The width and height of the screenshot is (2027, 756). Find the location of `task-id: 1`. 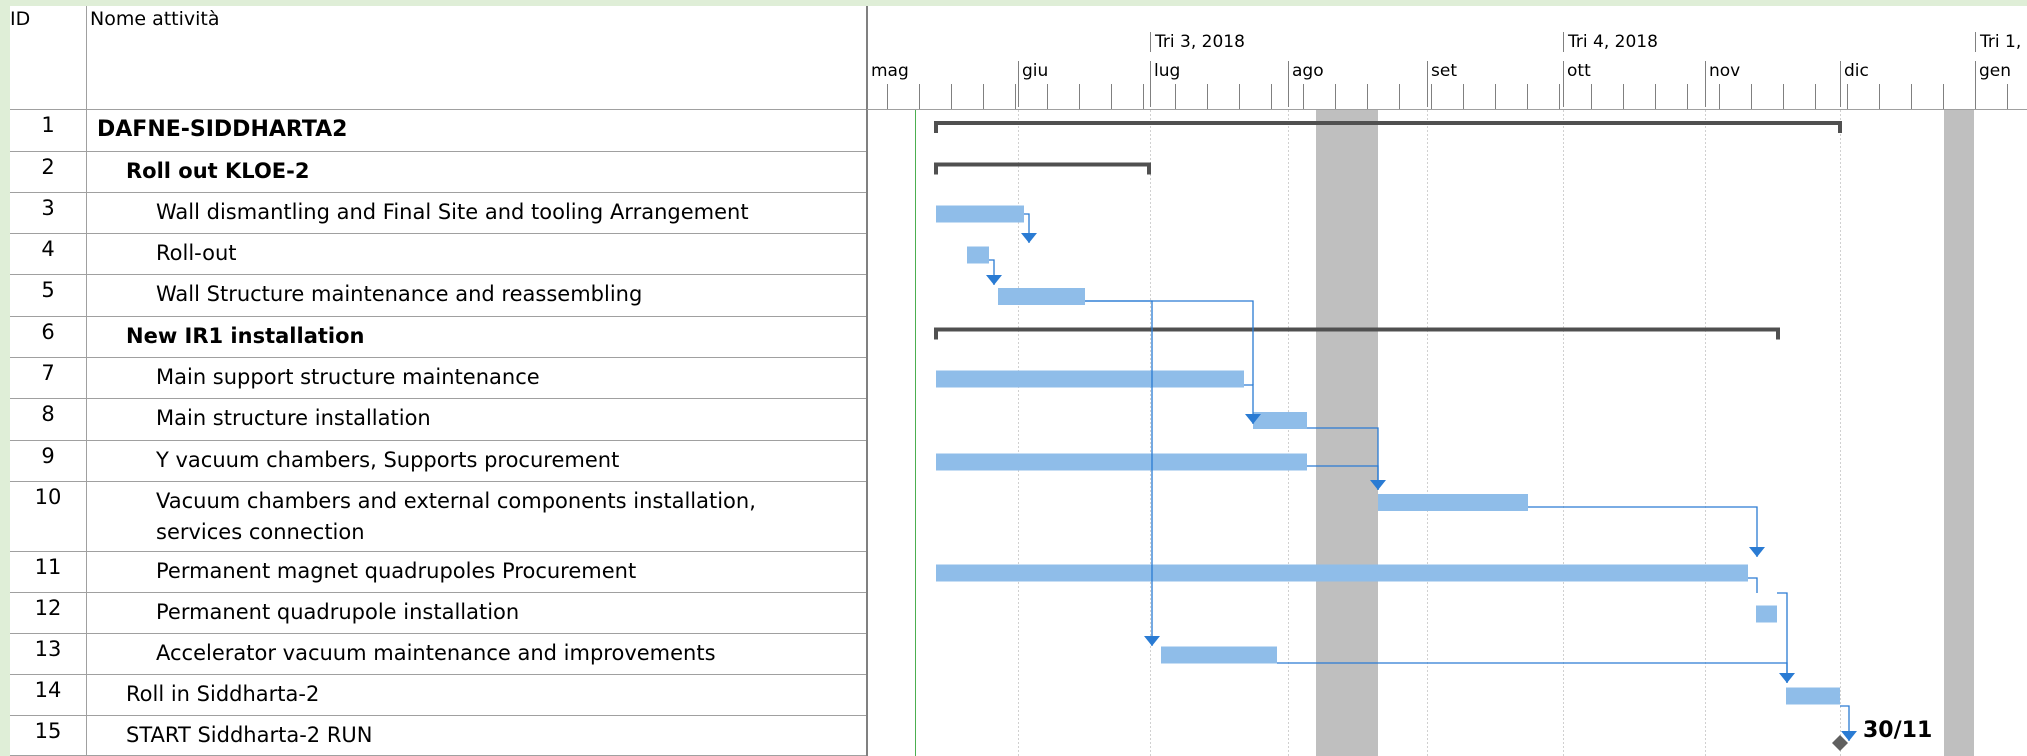

task-id: 1 is located at coordinates (48, 125).